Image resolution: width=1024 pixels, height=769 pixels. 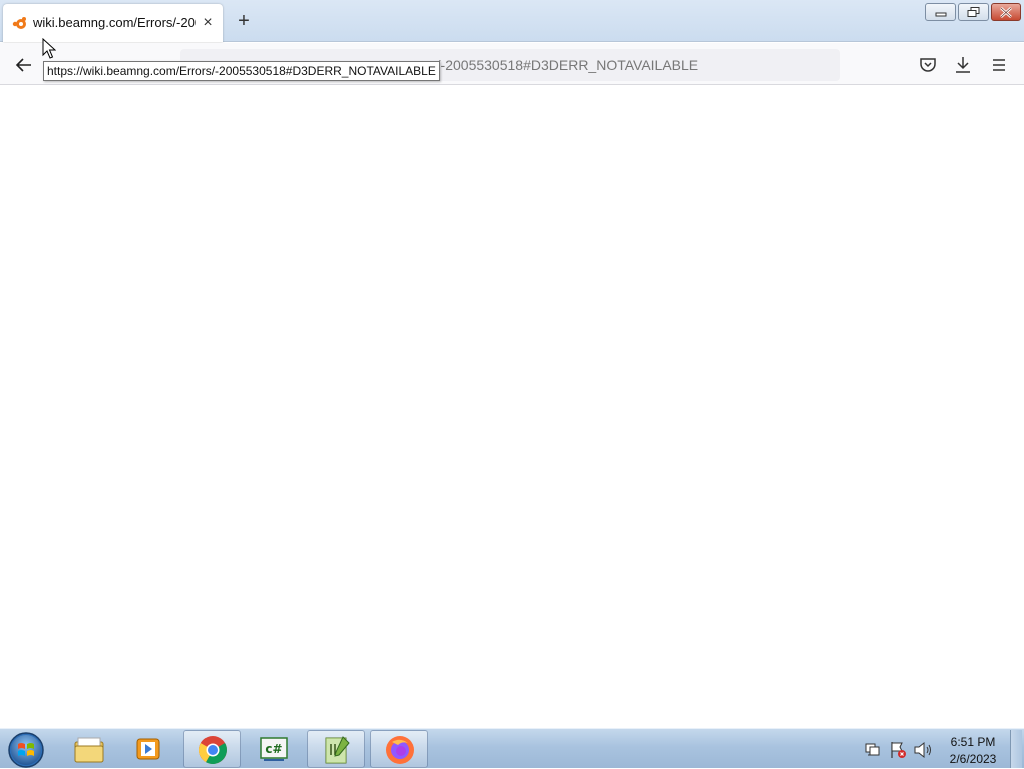 I want to click on firefox-icon, so click(x=400, y=750).